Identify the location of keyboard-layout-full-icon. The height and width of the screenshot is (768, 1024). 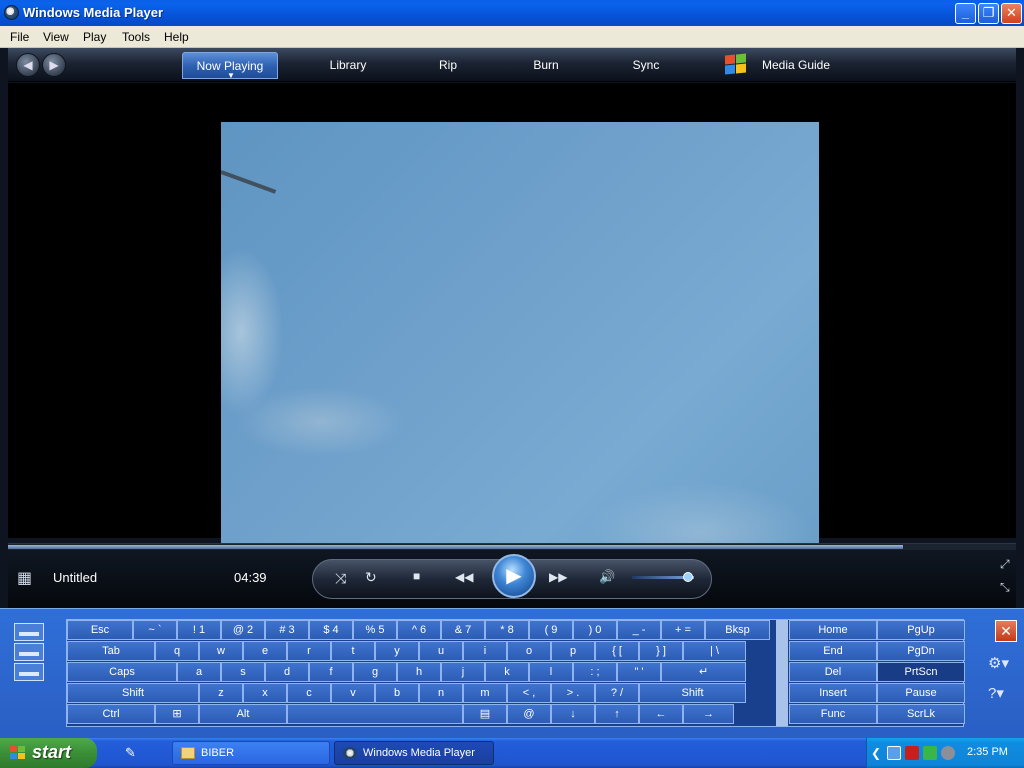
(29, 632).